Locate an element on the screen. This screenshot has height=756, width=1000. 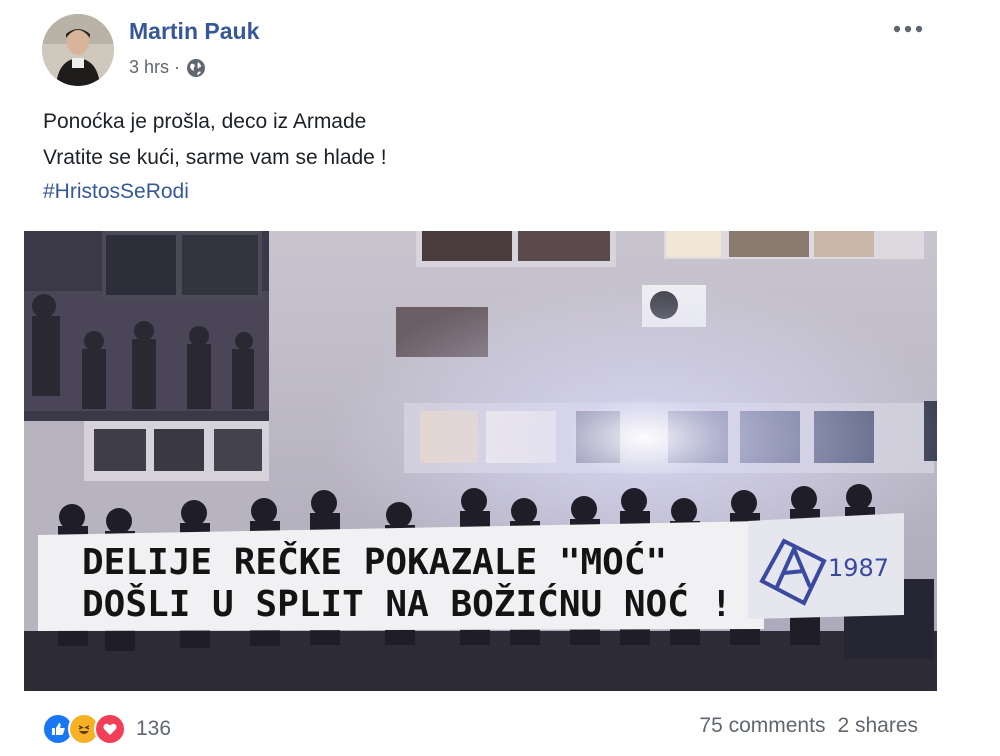
engagement-stats: 75 comments 2 shares is located at coordinates (808, 726).